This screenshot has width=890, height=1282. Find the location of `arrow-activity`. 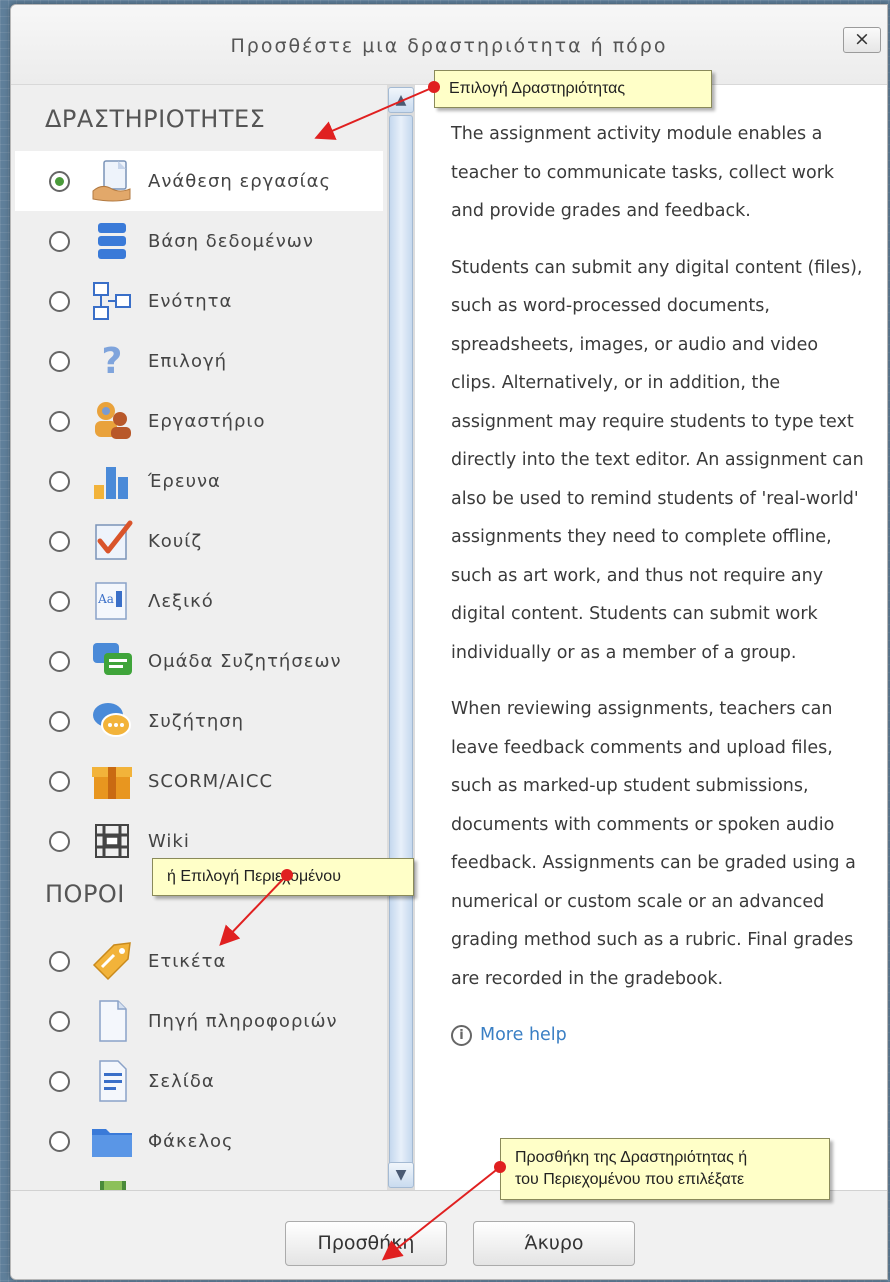

arrow-activity is located at coordinates (377, 110).